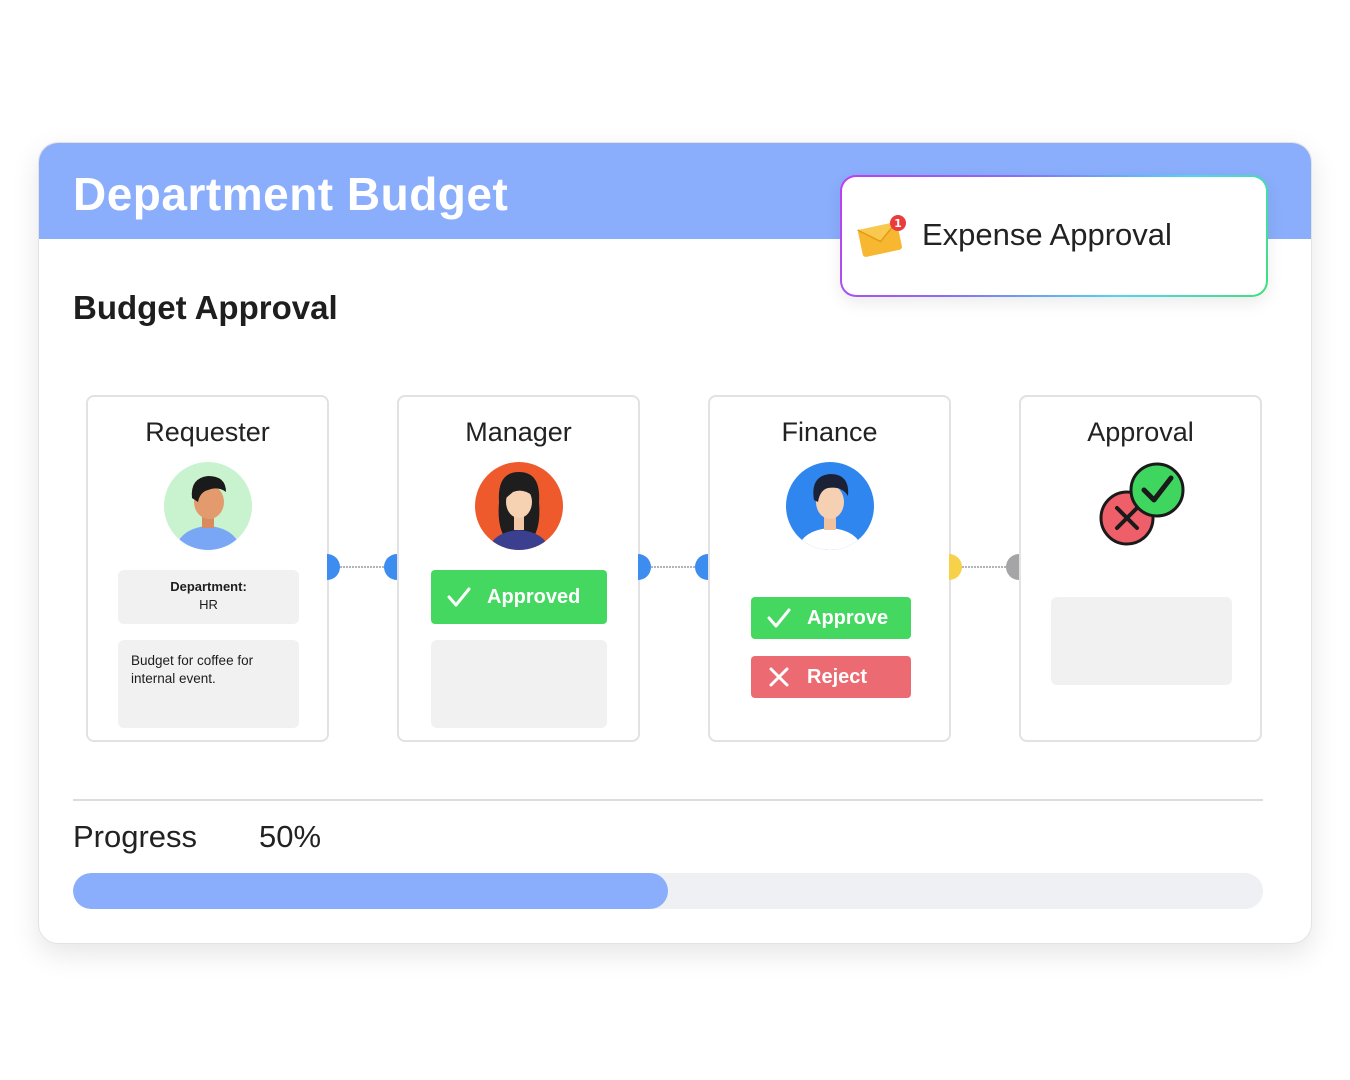 Image resolution: width=1350 pixels, height=1080 pixels. I want to click on approved-status: Approved, so click(519, 597).